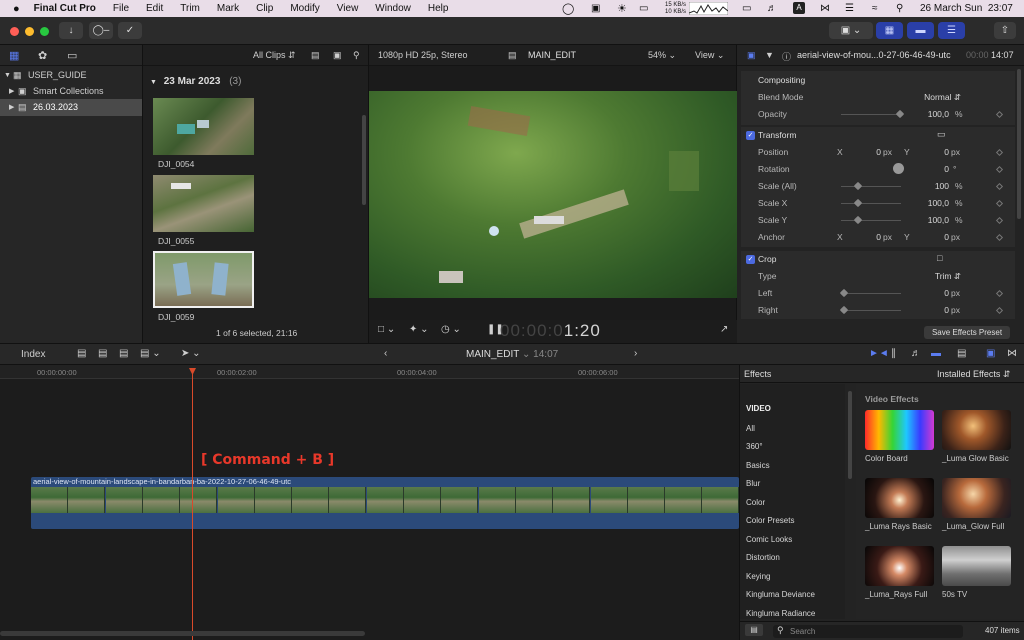  Describe the element at coordinates (228, 8) in the screenshot. I see `menu-mark: Mark` at that location.